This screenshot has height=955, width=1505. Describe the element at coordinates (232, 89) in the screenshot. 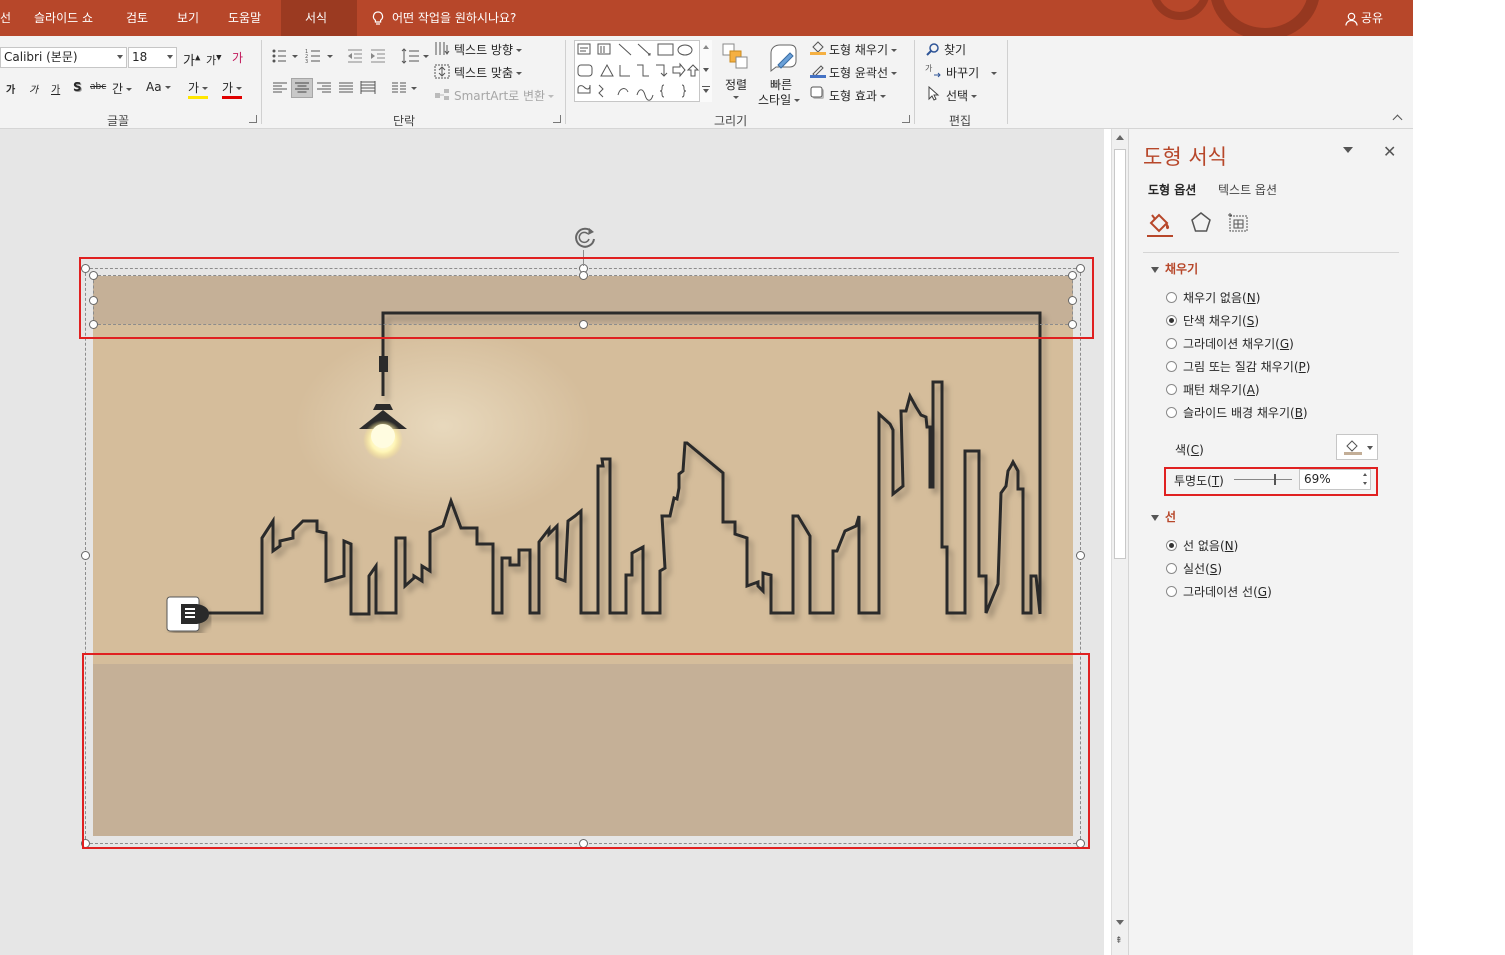

I see `font-color-button: 가` at that location.